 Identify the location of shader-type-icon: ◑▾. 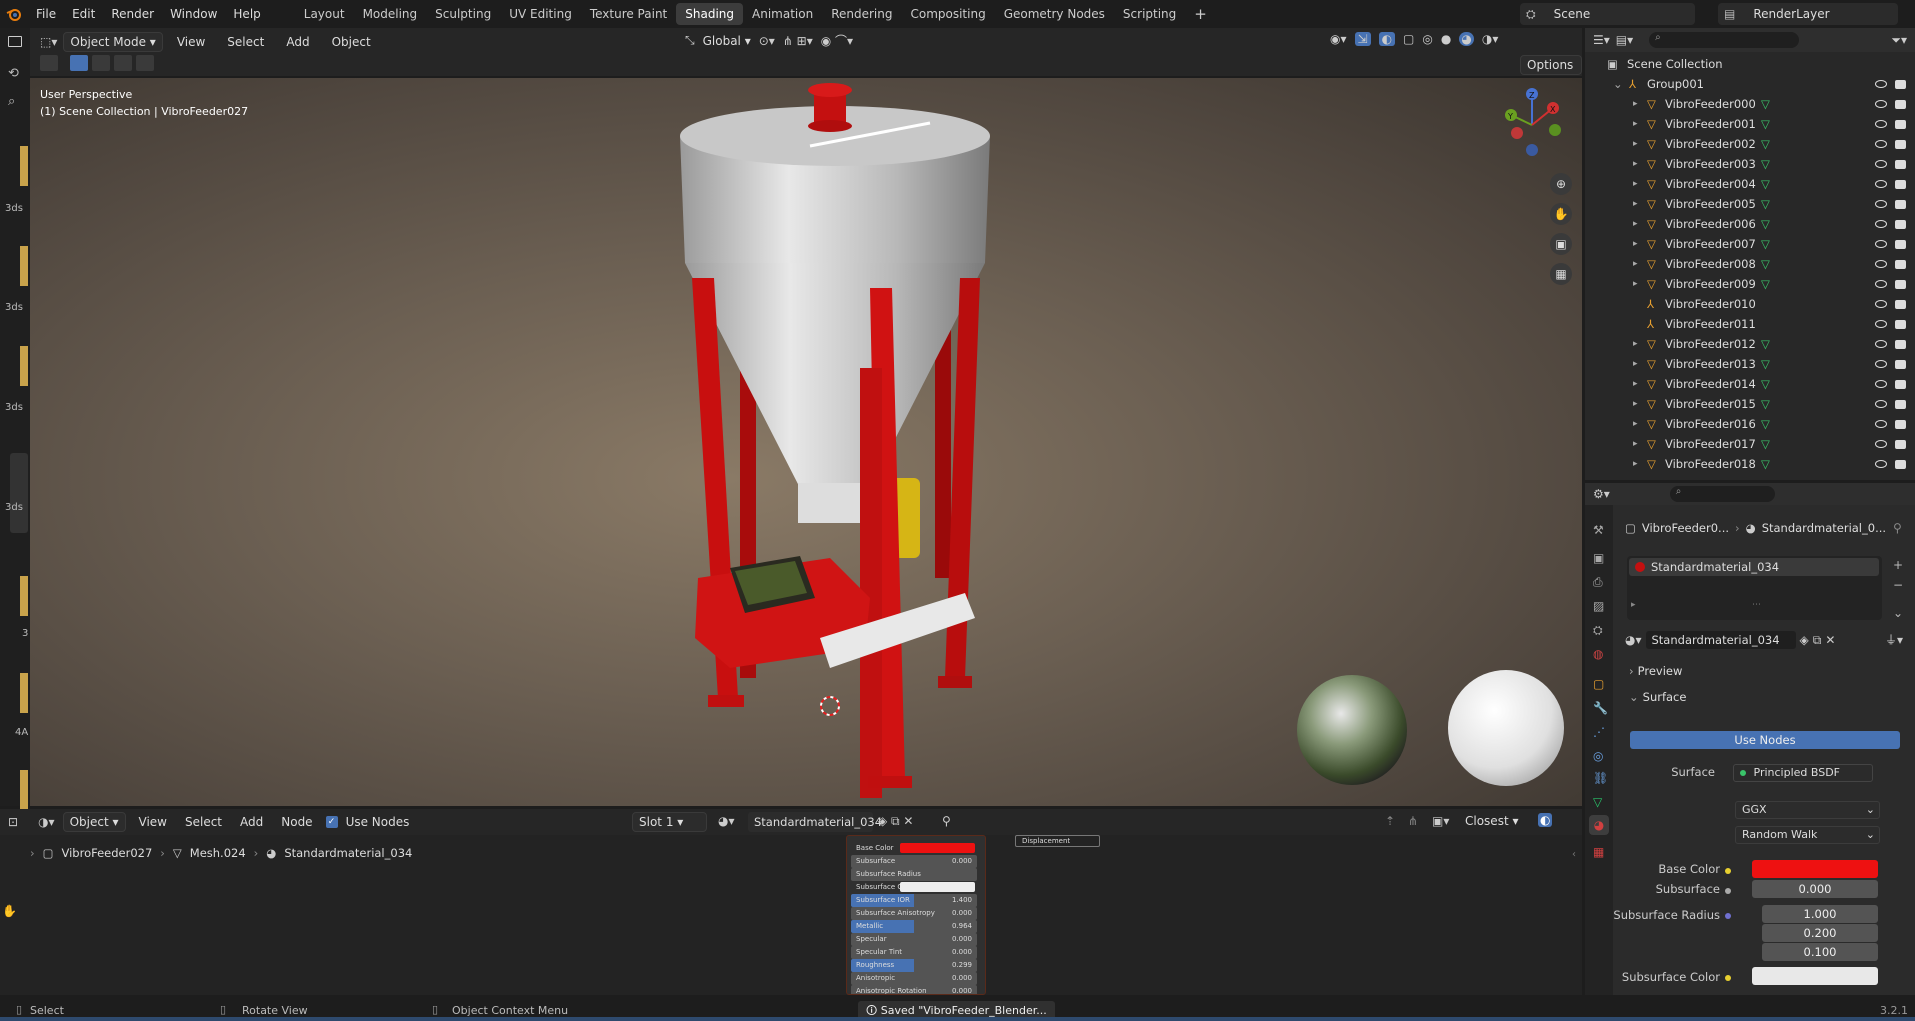
(46, 822).